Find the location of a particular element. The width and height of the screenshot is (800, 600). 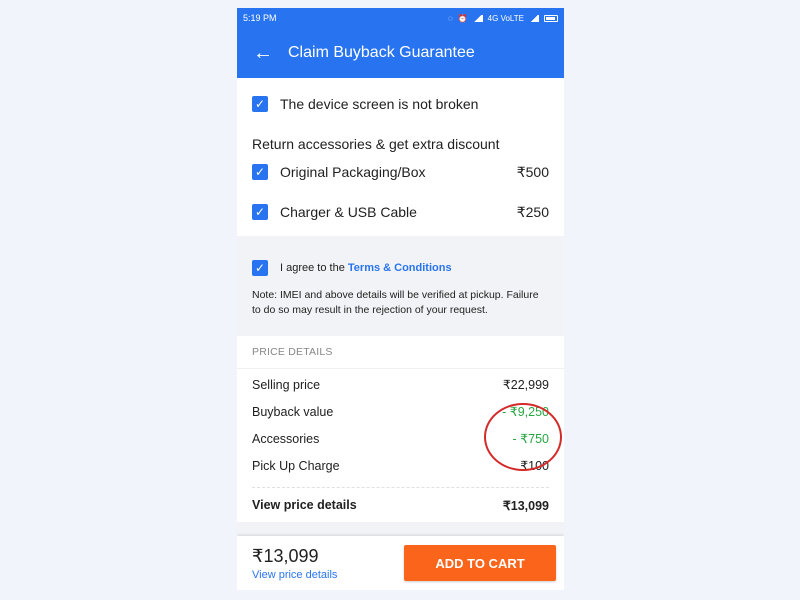

bottom-bar: ₹13,099 View price details ADD TO CART is located at coordinates (400, 563).